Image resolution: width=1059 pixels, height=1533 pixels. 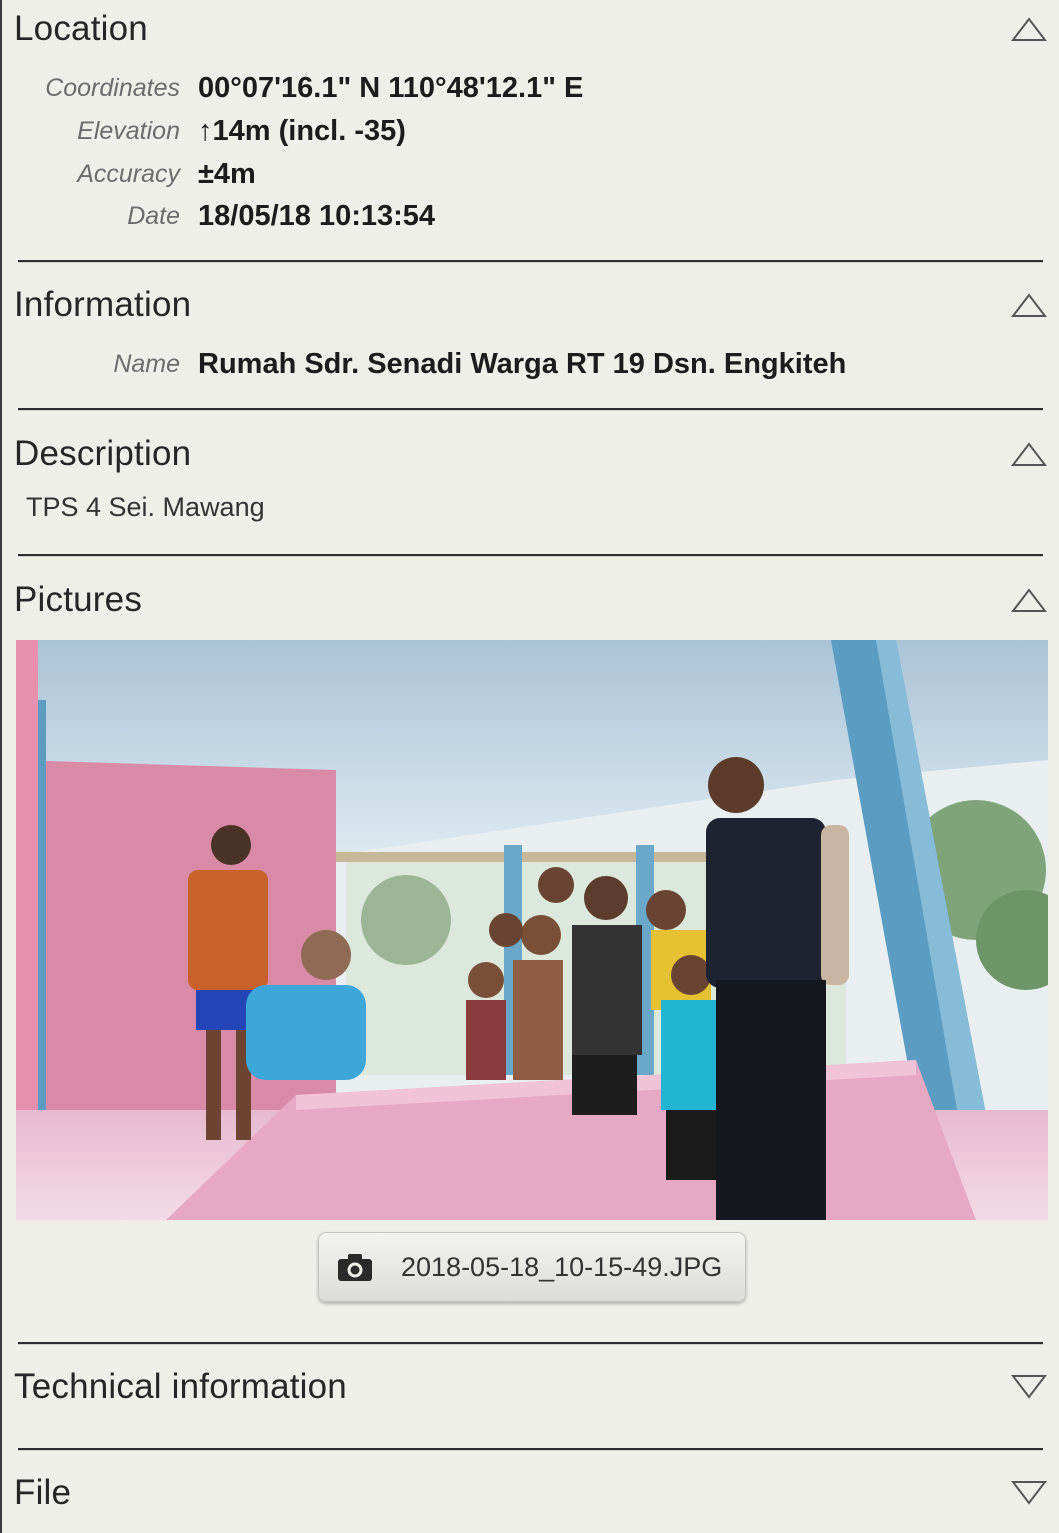 What do you see at coordinates (78, 599) in the screenshot?
I see `pictures-title: Pictures` at bounding box center [78, 599].